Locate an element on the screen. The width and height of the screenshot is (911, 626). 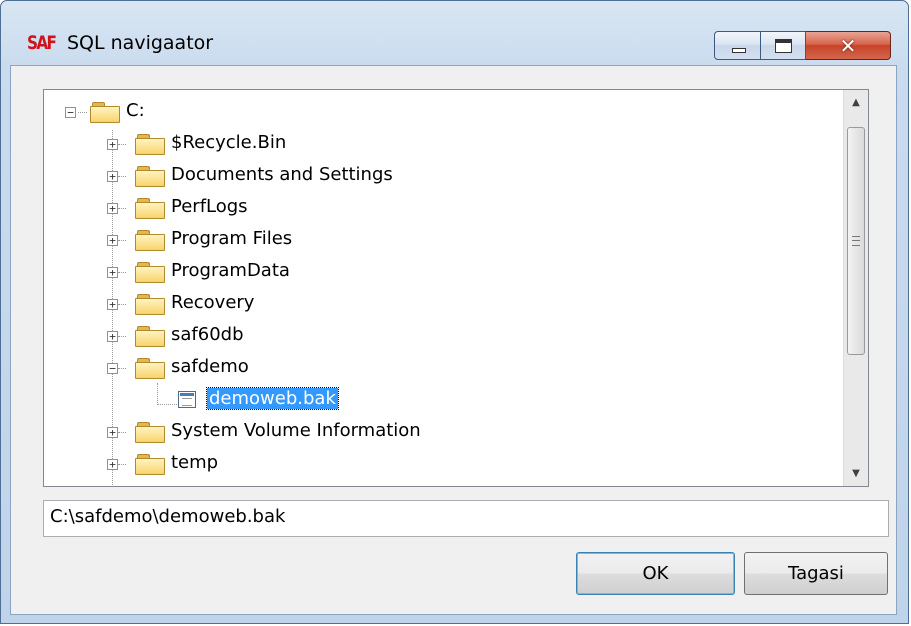
tree-row: + Recovery is located at coordinates (444, 304).